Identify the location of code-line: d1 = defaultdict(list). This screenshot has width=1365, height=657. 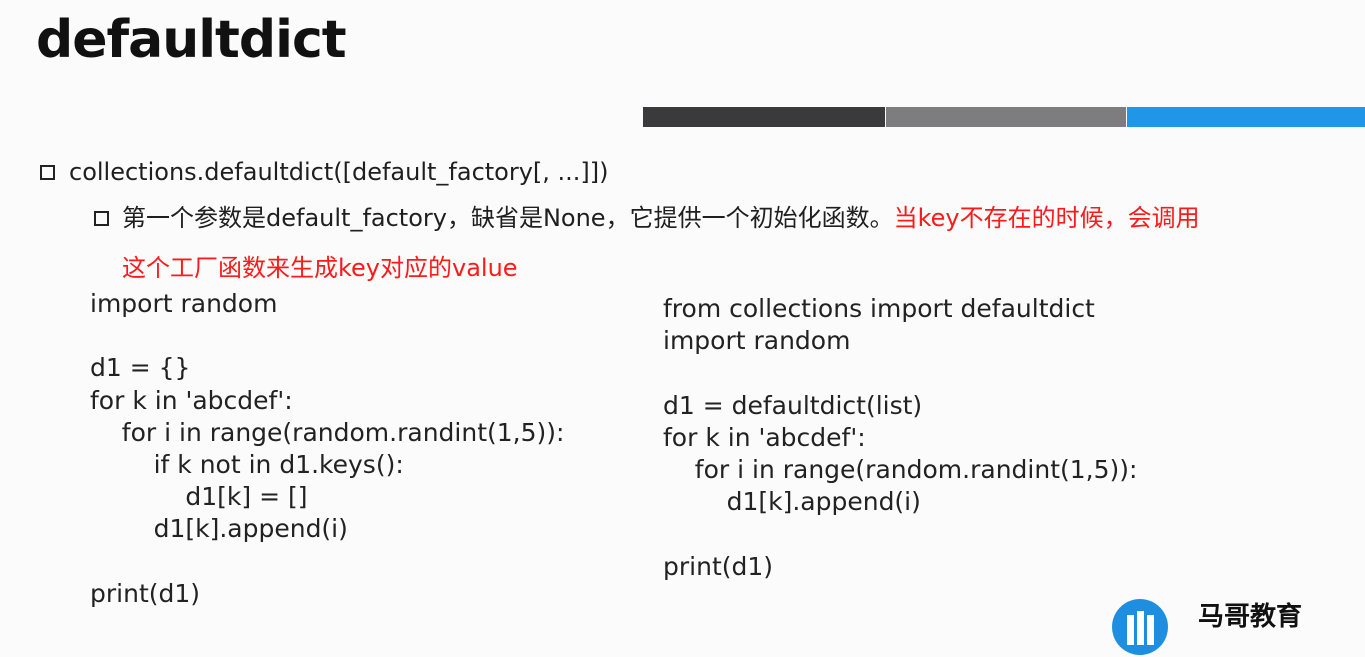
(793, 405).